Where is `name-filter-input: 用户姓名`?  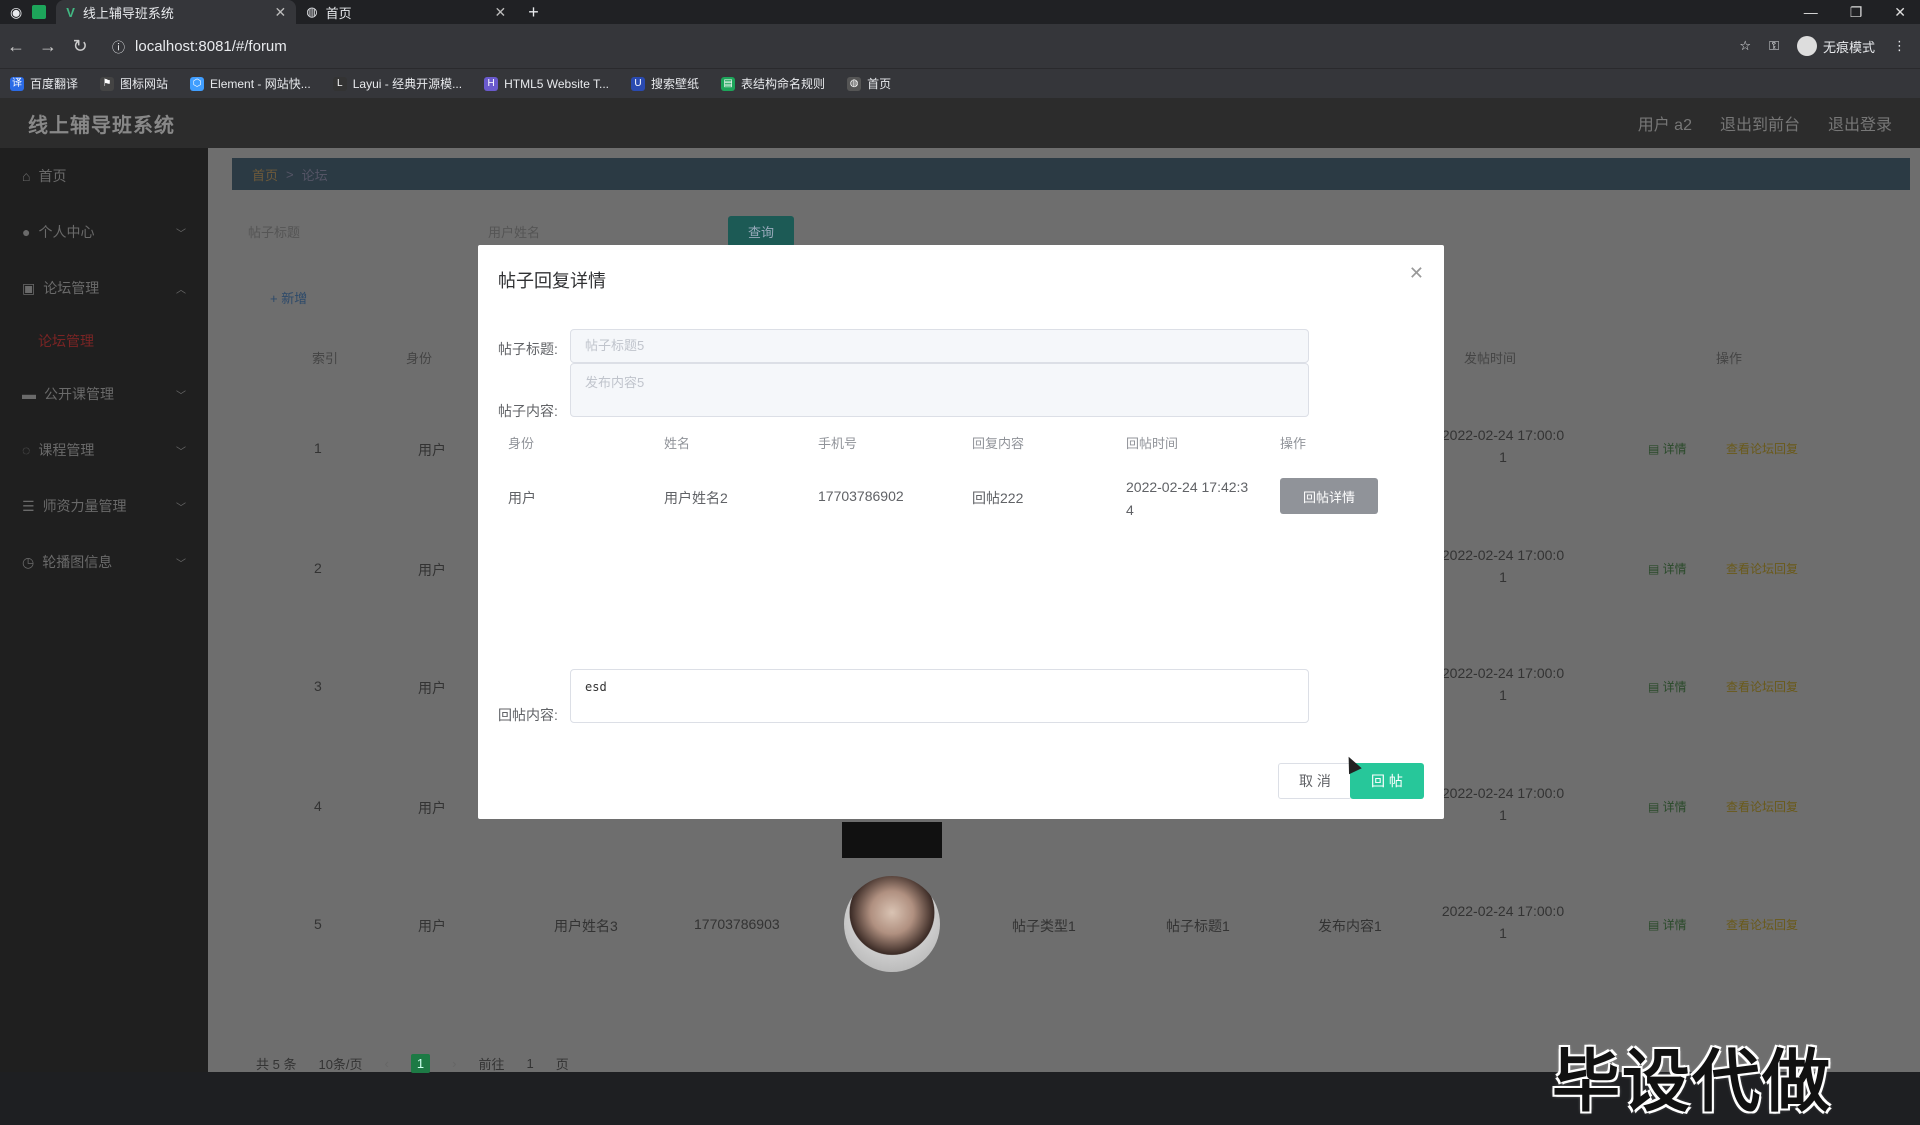 name-filter-input: 用户姓名 is located at coordinates (588, 231).